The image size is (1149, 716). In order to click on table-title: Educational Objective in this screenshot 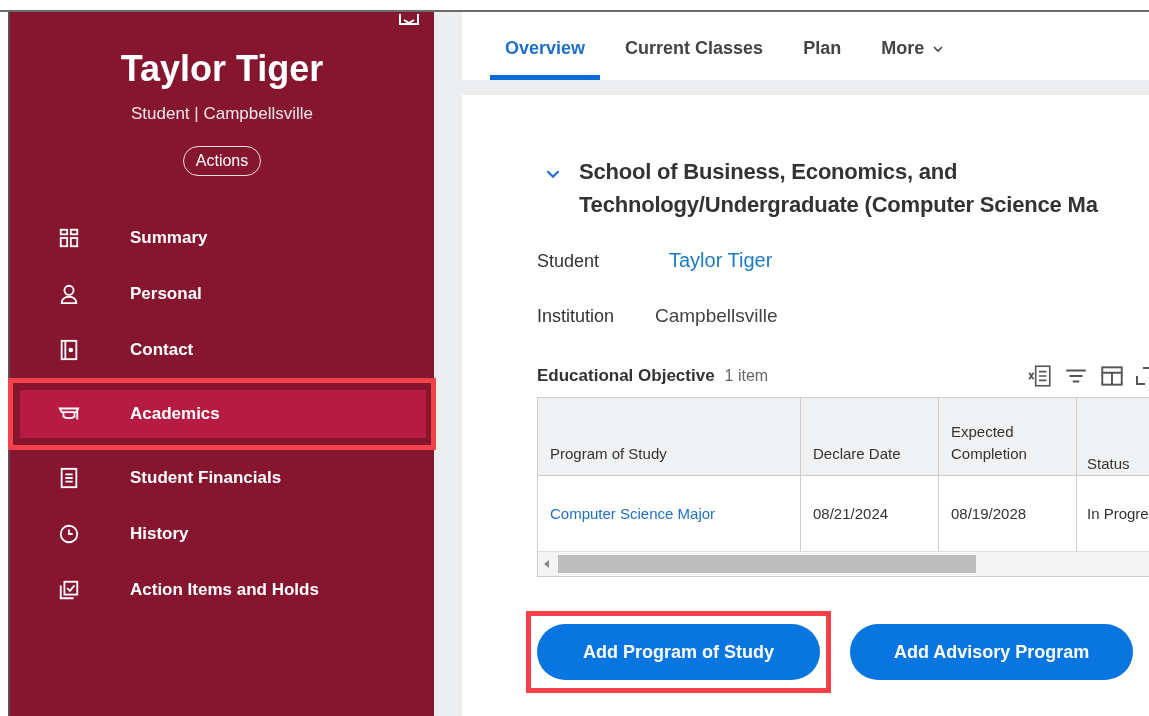, I will do `click(626, 376)`.